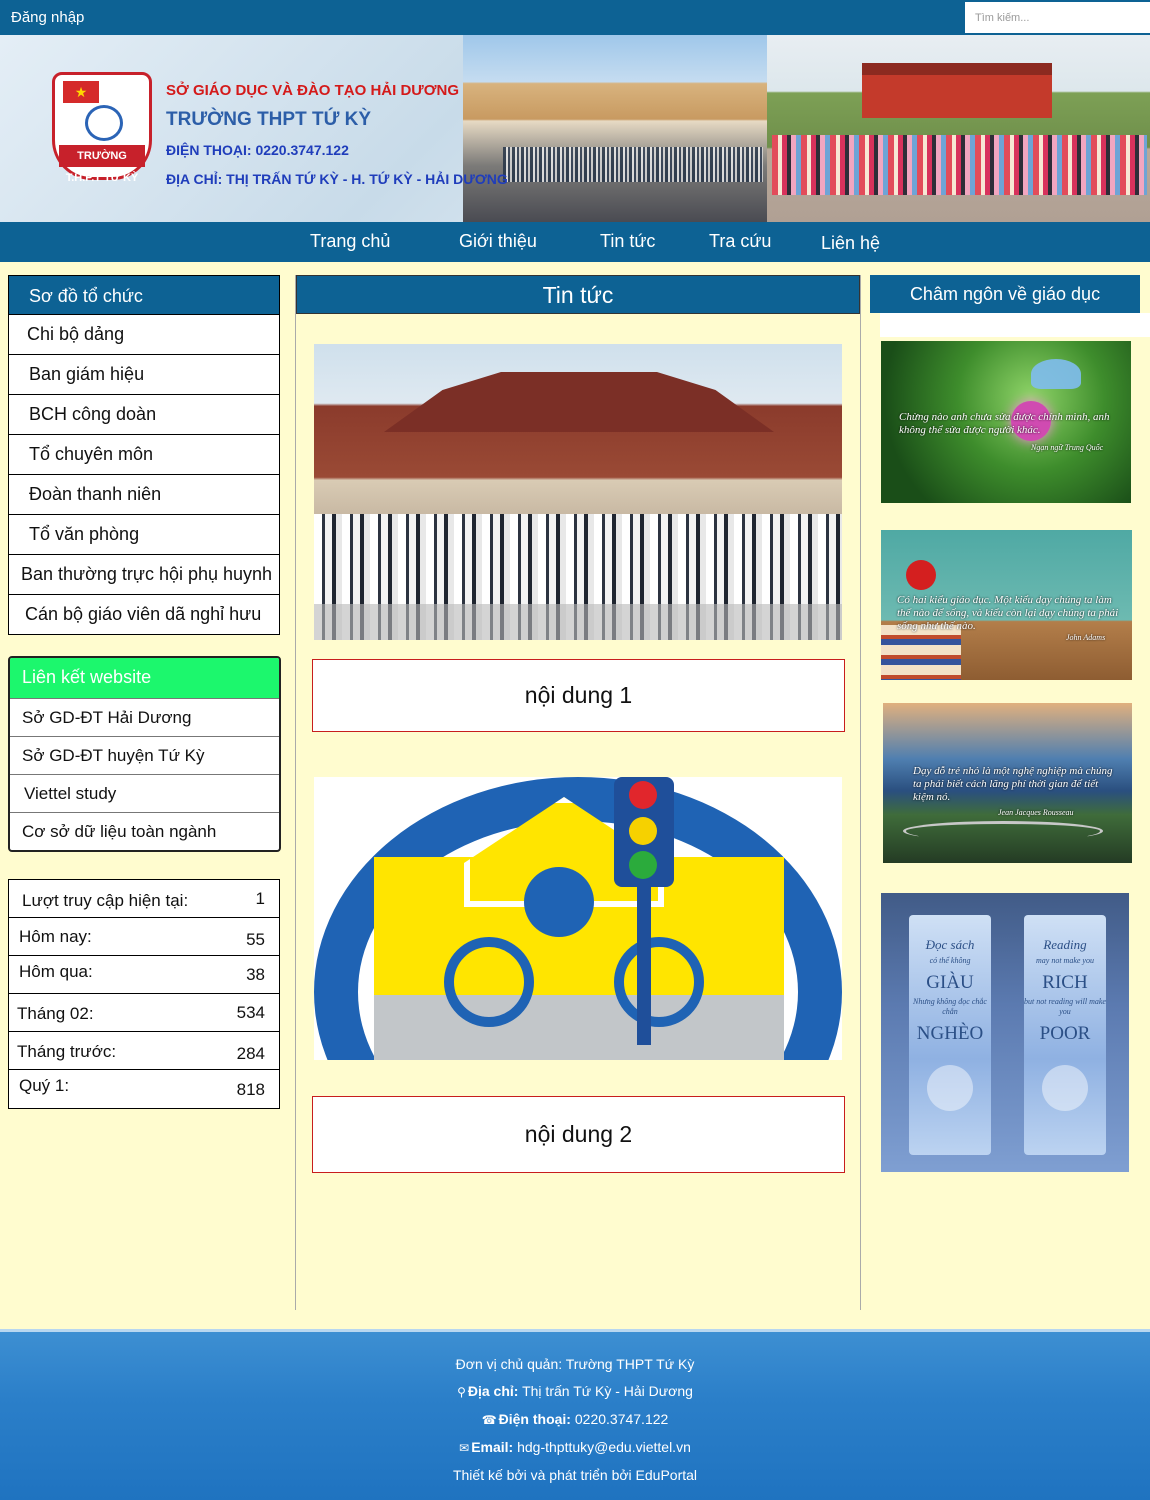 Image resolution: width=1150 pixels, height=1500 pixels. What do you see at coordinates (1067, 447) in the screenshot?
I see `quote-author: Ngạn ngữ Trung Quốc` at bounding box center [1067, 447].